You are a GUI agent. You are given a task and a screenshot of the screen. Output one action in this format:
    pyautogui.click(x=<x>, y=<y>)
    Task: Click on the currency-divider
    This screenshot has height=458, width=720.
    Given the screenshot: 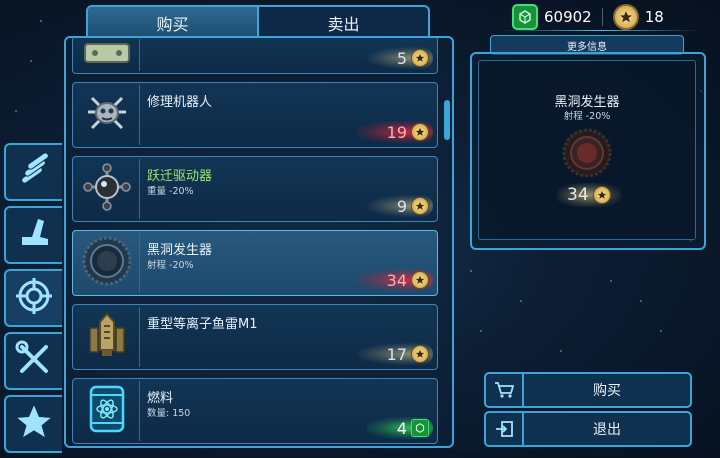 What is the action you would take?
    pyautogui.click(x=602, y=17)
    